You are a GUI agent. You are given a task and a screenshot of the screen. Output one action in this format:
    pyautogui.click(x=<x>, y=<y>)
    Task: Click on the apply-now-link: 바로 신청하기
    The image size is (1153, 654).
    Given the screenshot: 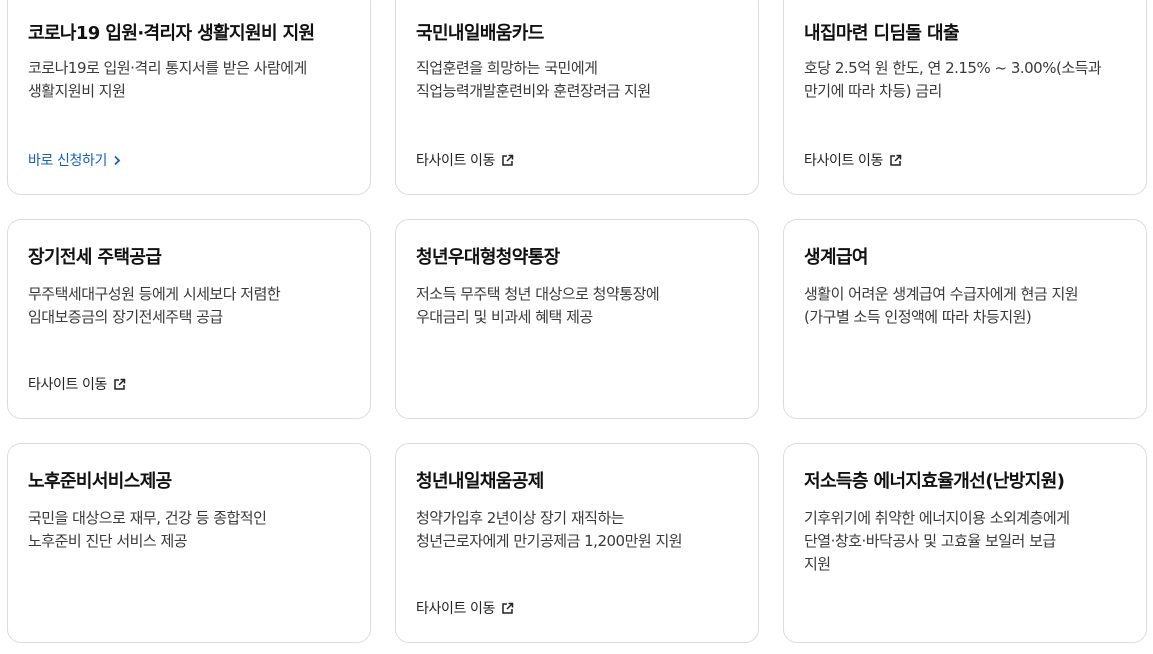 What is the action you would take?
    pyautogui.click(x=74, y=160)
    